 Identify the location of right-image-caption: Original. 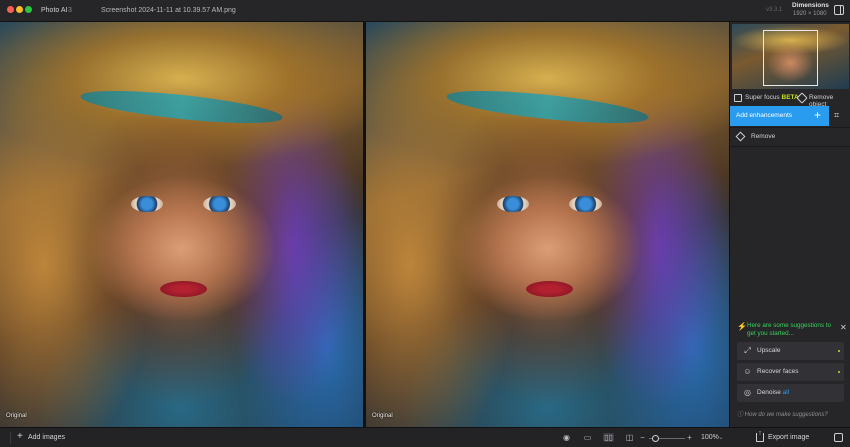
(382, 416).